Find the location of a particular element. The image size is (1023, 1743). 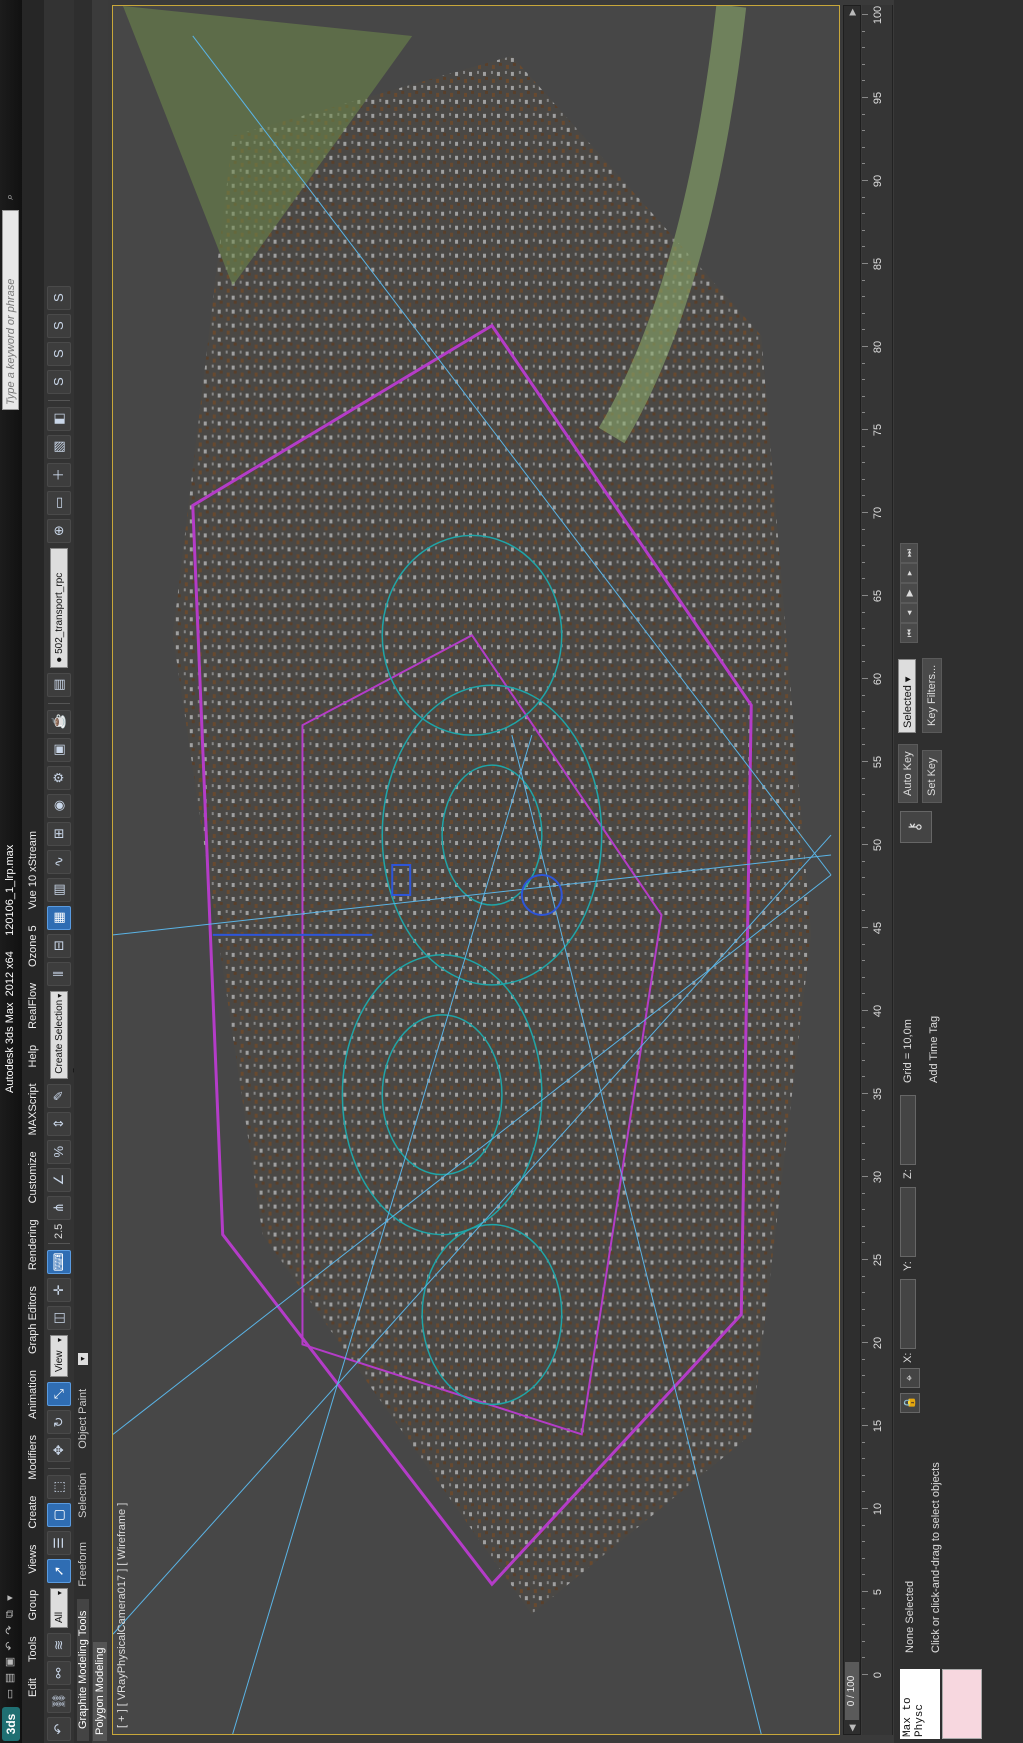

window-crossing-icon: ⬚ is located at coordinates (59, 1487).